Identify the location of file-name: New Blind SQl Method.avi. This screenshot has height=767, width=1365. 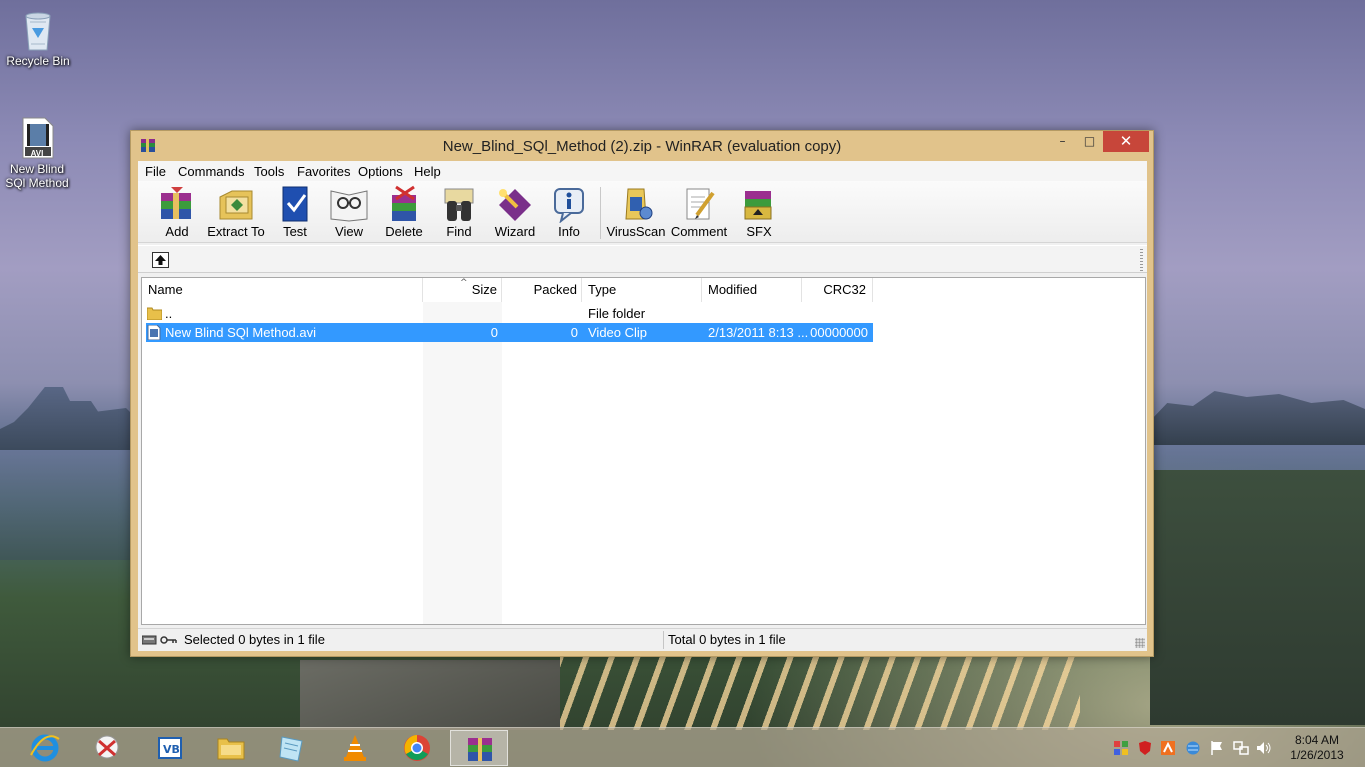
(241, 332).